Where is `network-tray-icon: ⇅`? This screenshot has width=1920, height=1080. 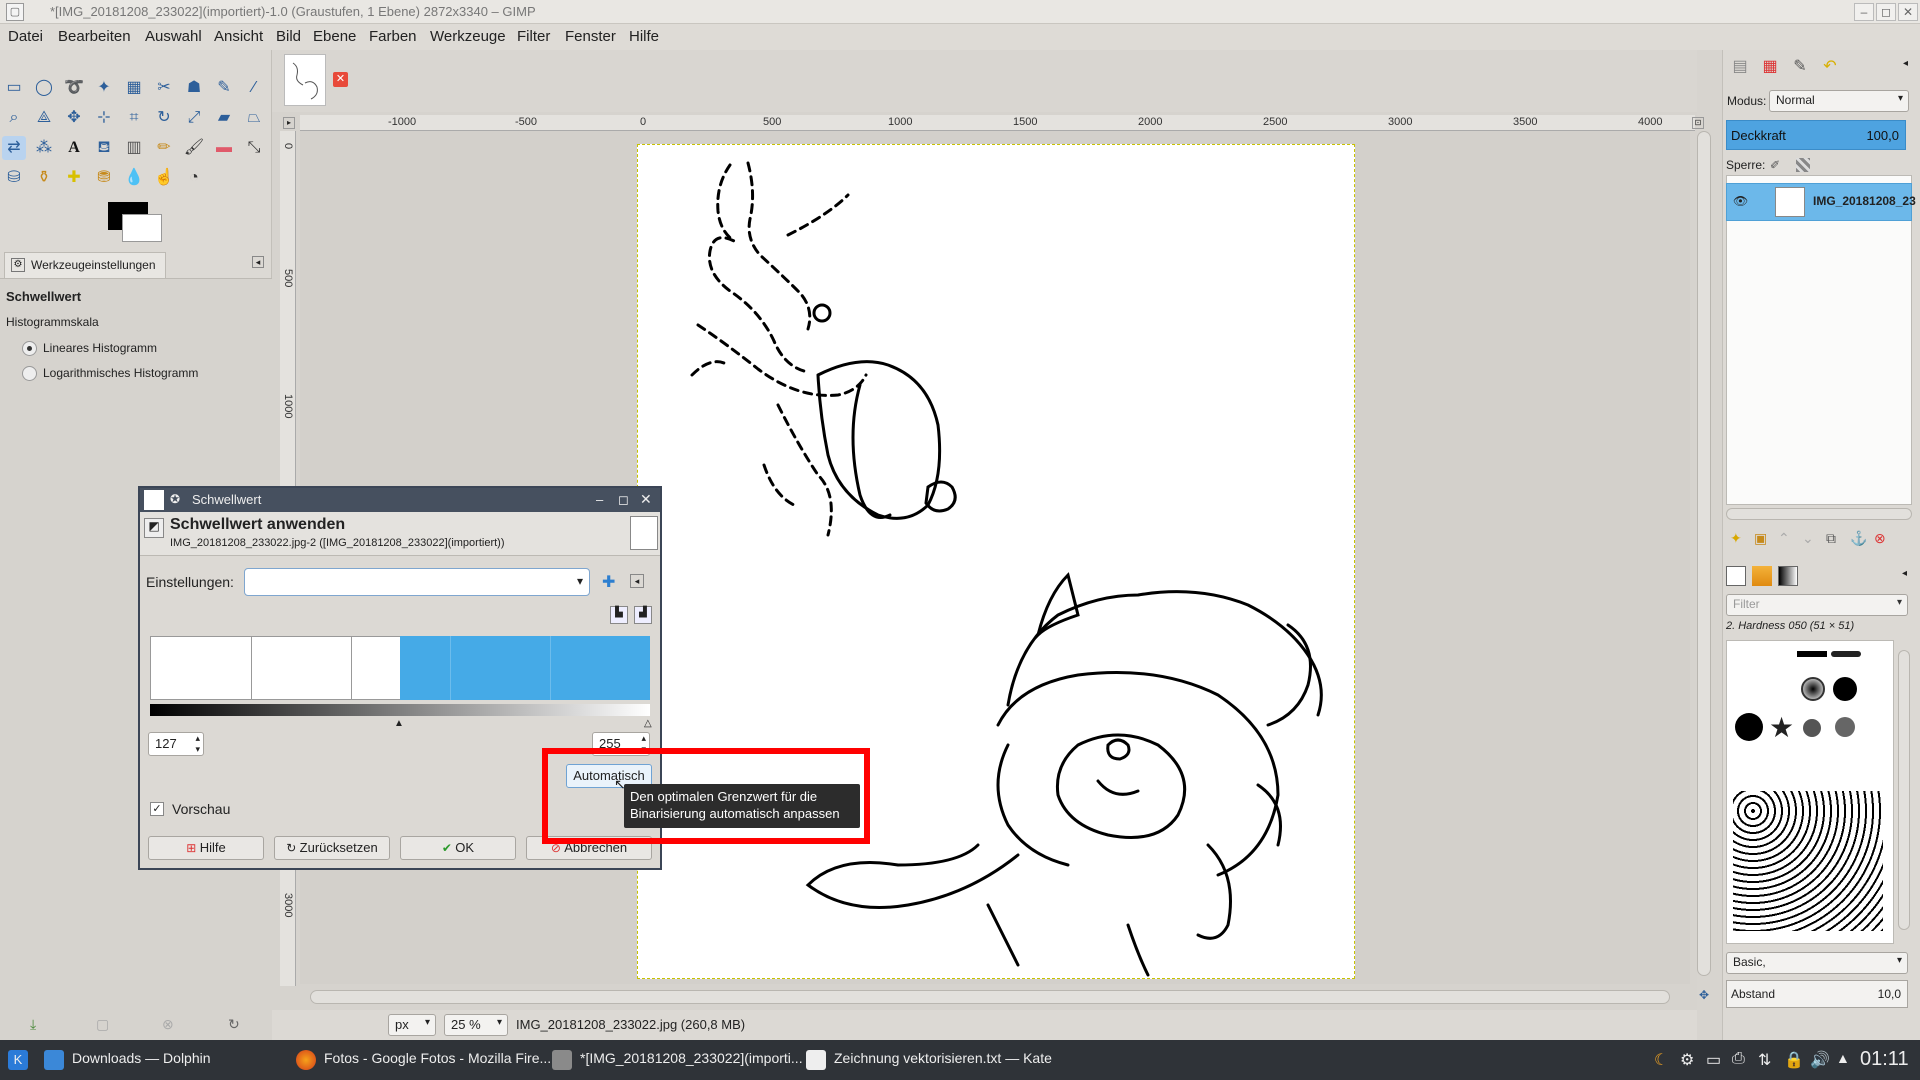
network-tray-icon: ⇅ is located at coordinates (1764, 1060).